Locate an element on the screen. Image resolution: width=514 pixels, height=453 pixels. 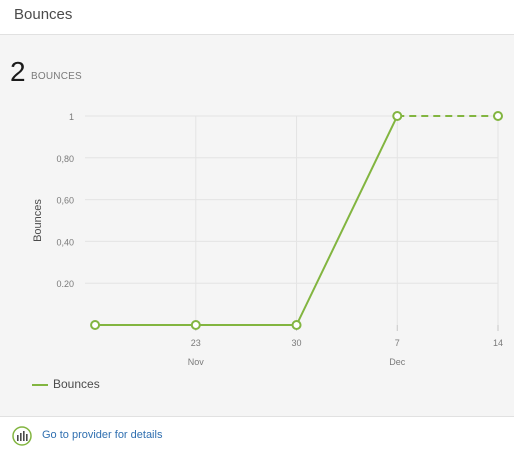
y-tick-label: 0.20 is located at coordinates (65, 284).